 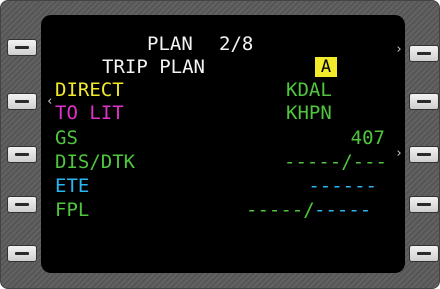 What do you see at coordinates (309, 113) in the screenshot?
I see `destination-value: KHPN` at bounding box center [309, 113].